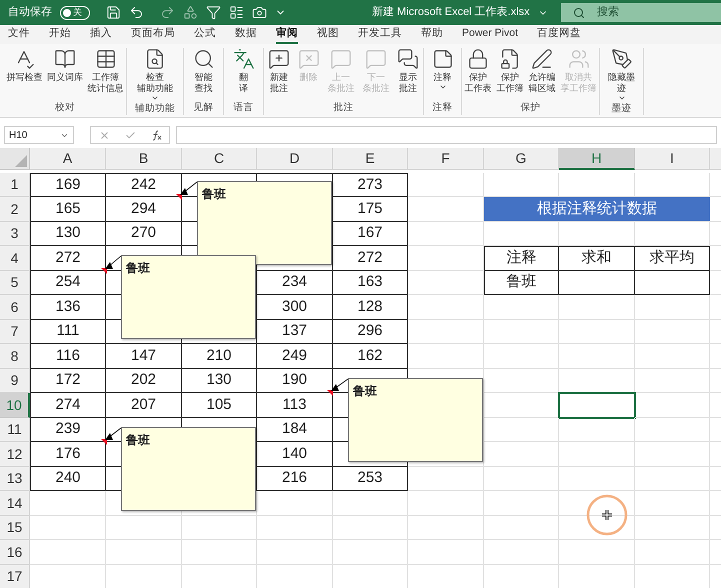 The image size is (721, 588). What do you see at coordinates (15, 356) in the screenshot?
I see `row-header: 8` at bounding box center [15, 356].